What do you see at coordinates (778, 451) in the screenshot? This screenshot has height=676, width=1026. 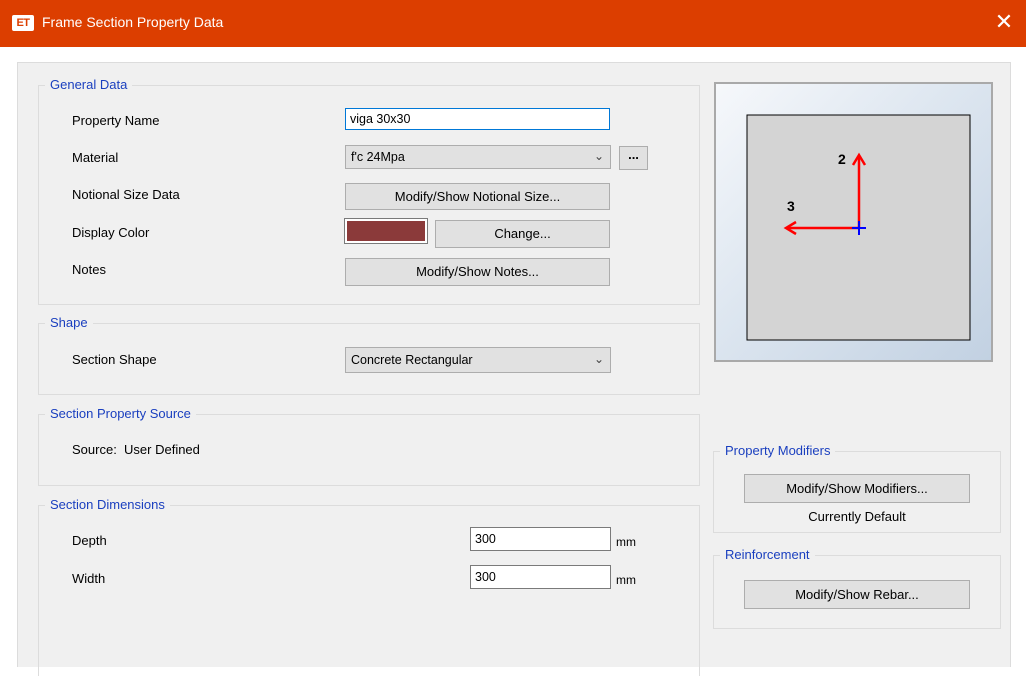 I see `property-modifiers-title: Property Modifiers` at bounding box center [778, 451].